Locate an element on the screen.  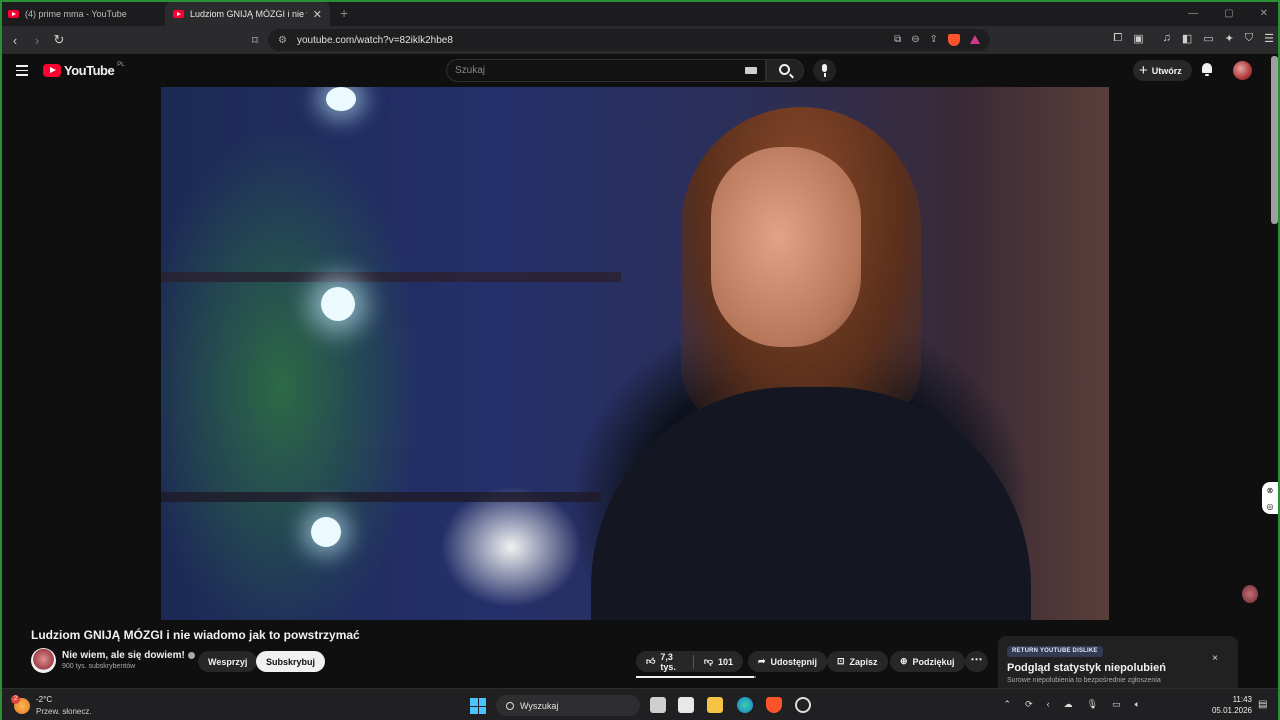
close-window-button: ✕ is located at coordinates (1264, 13).